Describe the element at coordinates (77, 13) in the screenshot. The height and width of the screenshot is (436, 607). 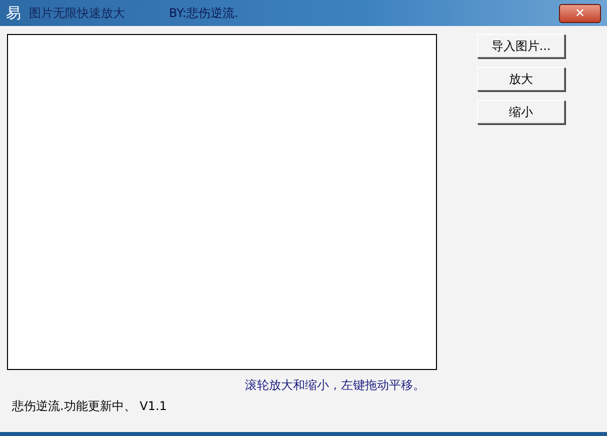
I see `window-title: 图片无限快速放大` at that location.